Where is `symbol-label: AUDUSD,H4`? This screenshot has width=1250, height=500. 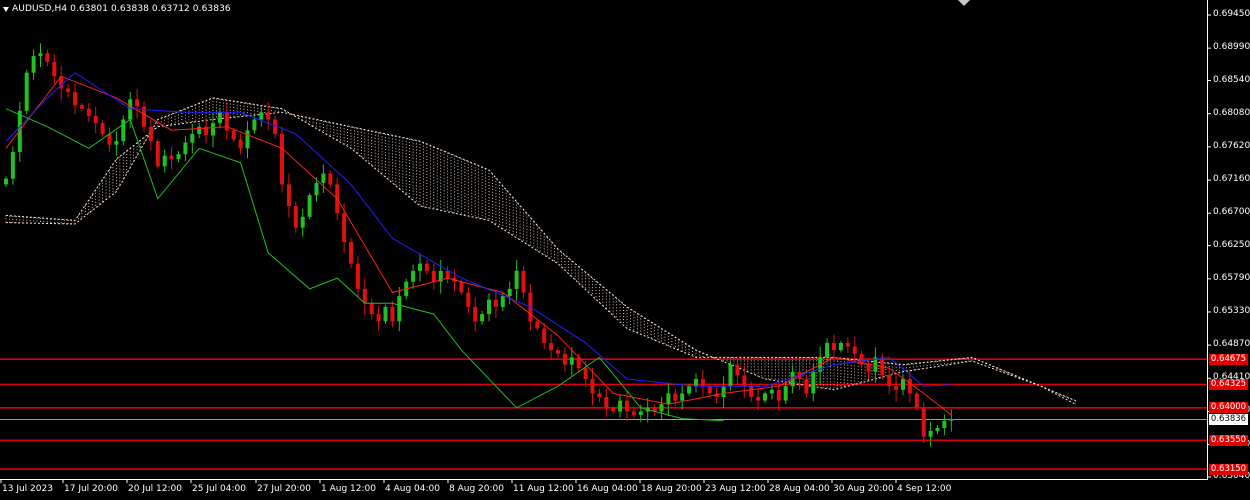 symbol-label: AUDUSD,H4 is located at coordinates (40, 8).